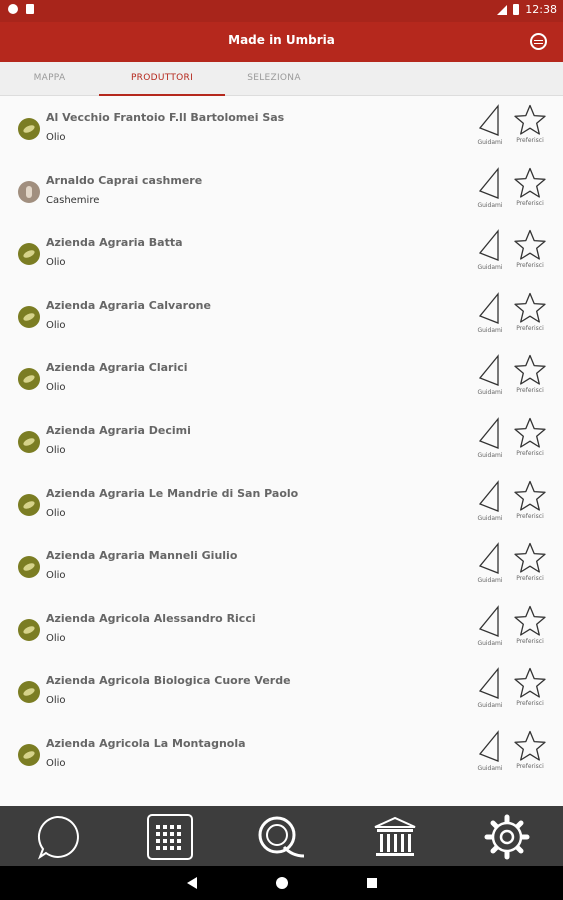 The height and width of the screenshot is (900, 563). What do you see at coordinates (165, 117) in the screenshot?
I see `producer-name: Al Vecchio Frantoio F.ll Bartolomei Sas` at bounding box center [165, 117].